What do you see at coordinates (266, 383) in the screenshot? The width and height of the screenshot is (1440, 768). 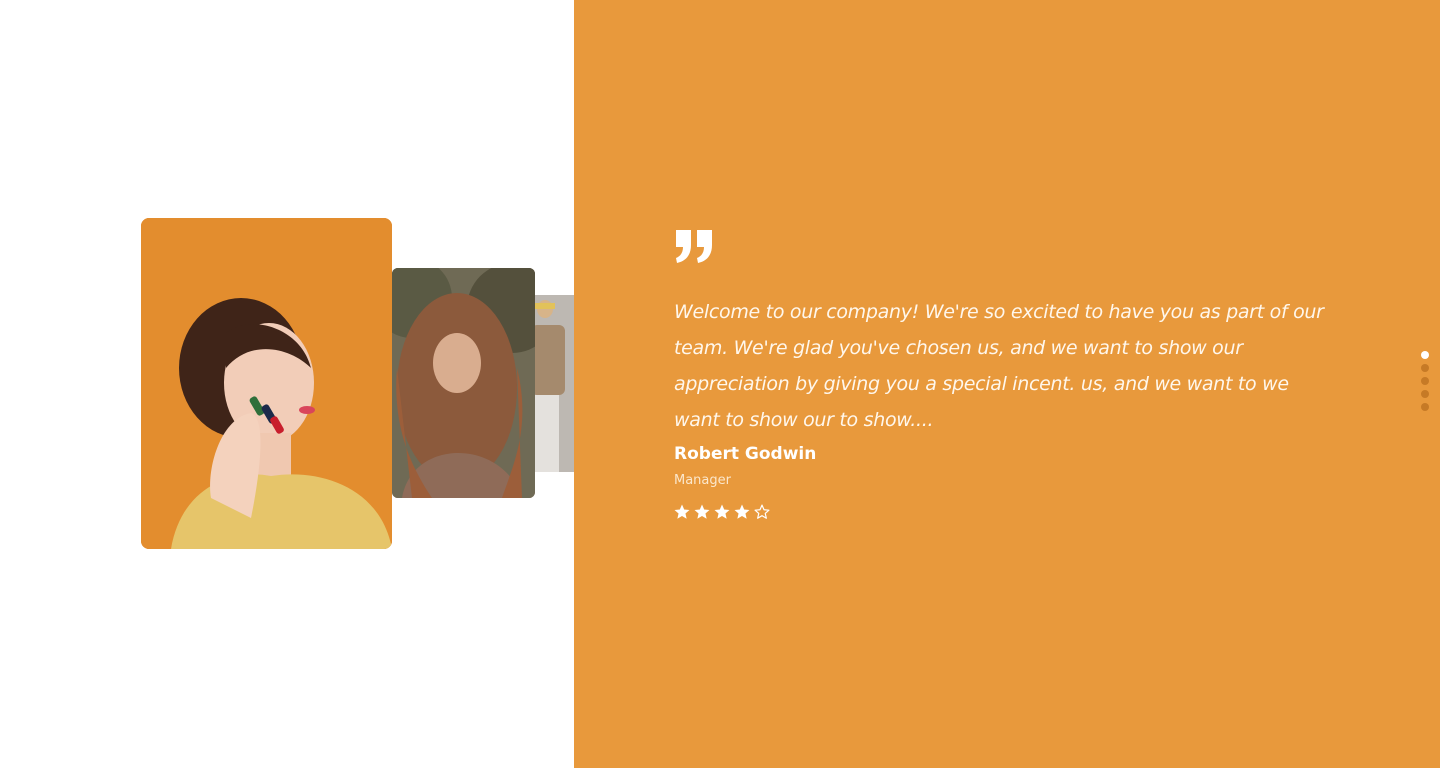 I see `testimonial-photo-active` at bounding box center [266, 383].